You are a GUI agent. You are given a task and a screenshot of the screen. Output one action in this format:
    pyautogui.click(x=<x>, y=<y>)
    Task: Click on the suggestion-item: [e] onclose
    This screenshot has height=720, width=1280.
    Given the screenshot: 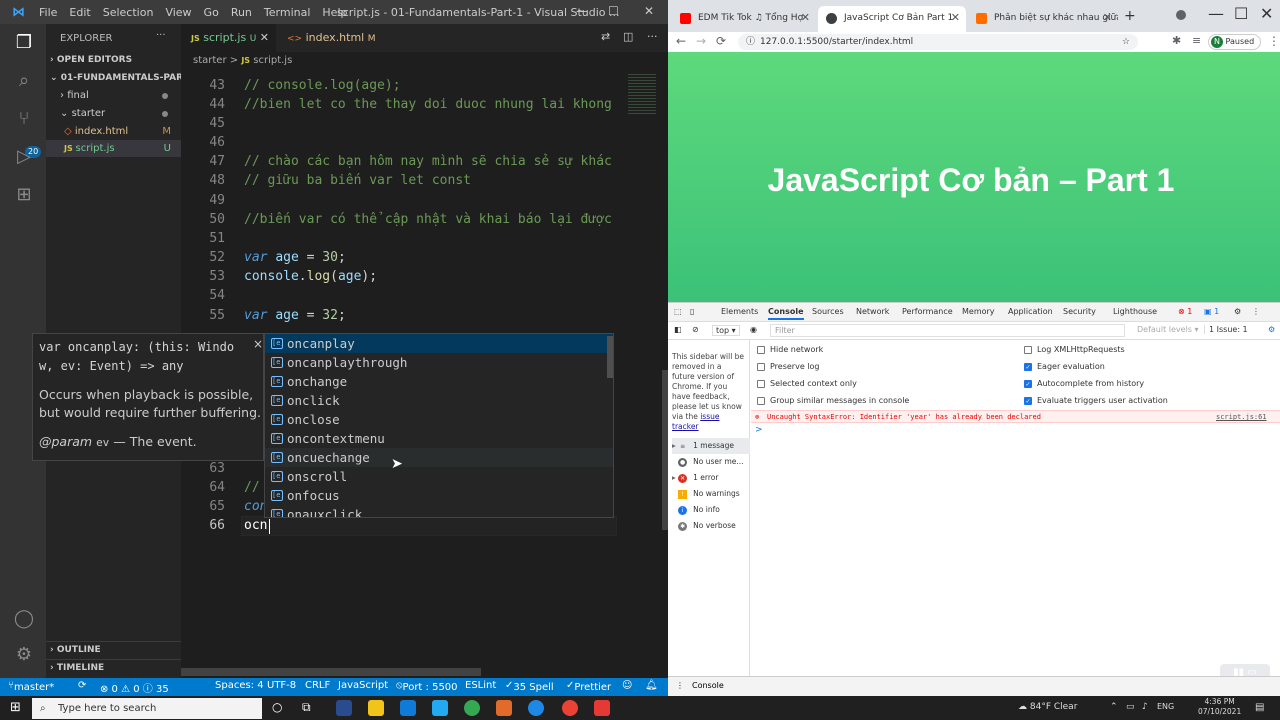 What is the action you would take?
    pyautogui.click(x=439, y=419)
    